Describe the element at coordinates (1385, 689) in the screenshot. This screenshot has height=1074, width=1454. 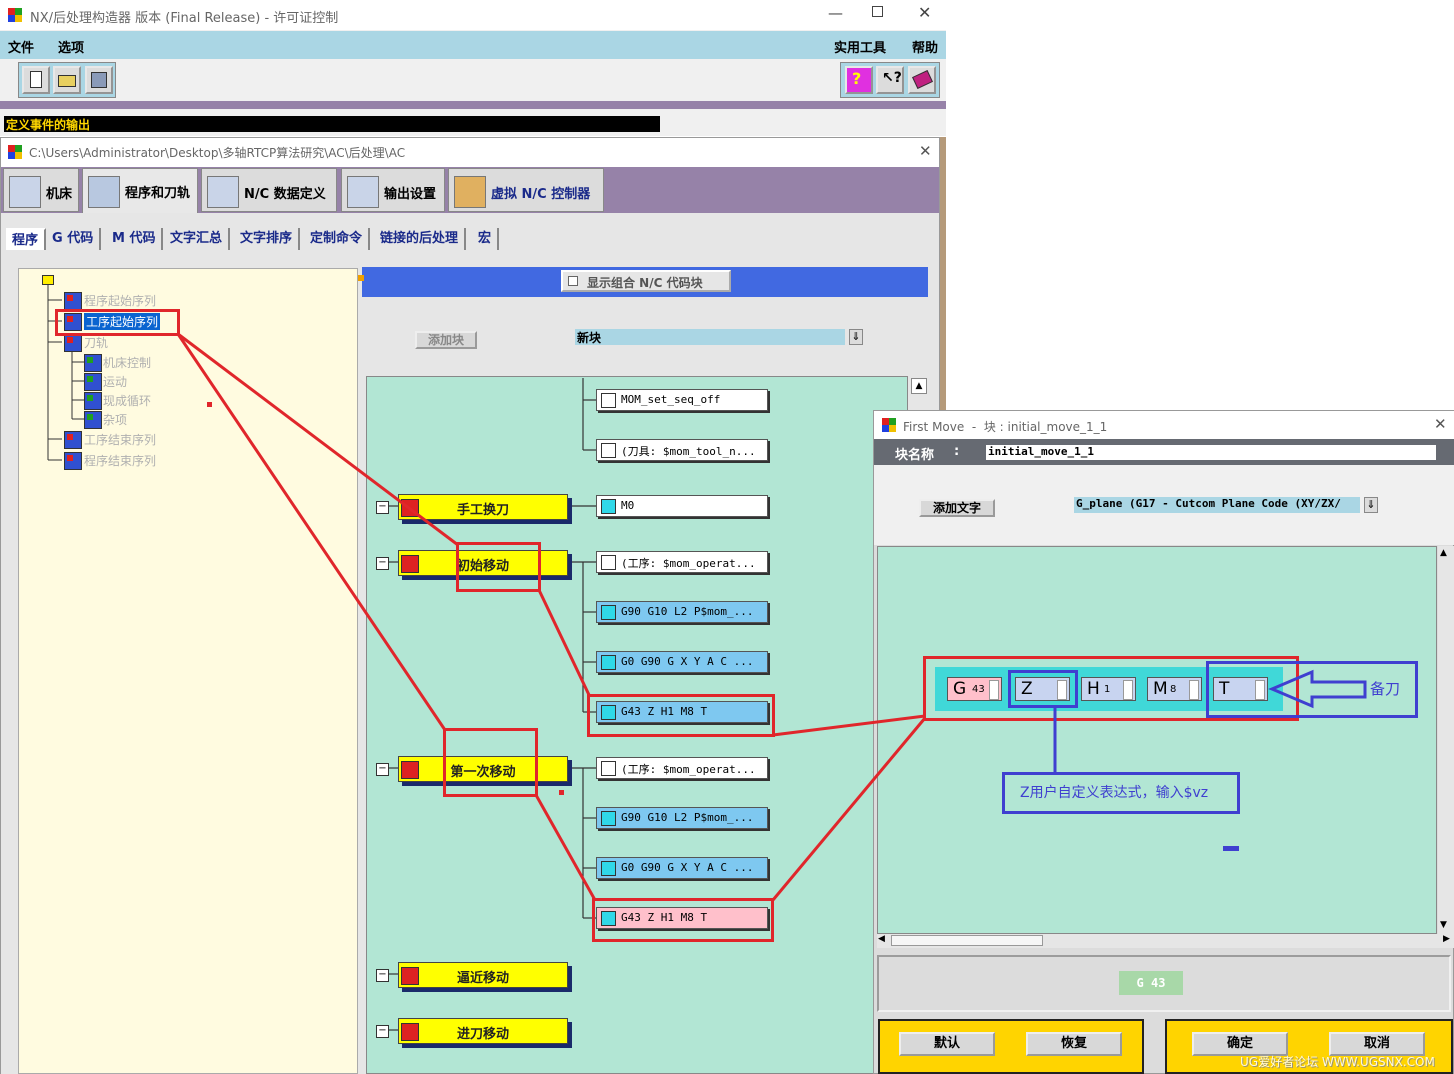
I see `spare-tool-note: 备刀` at that location.